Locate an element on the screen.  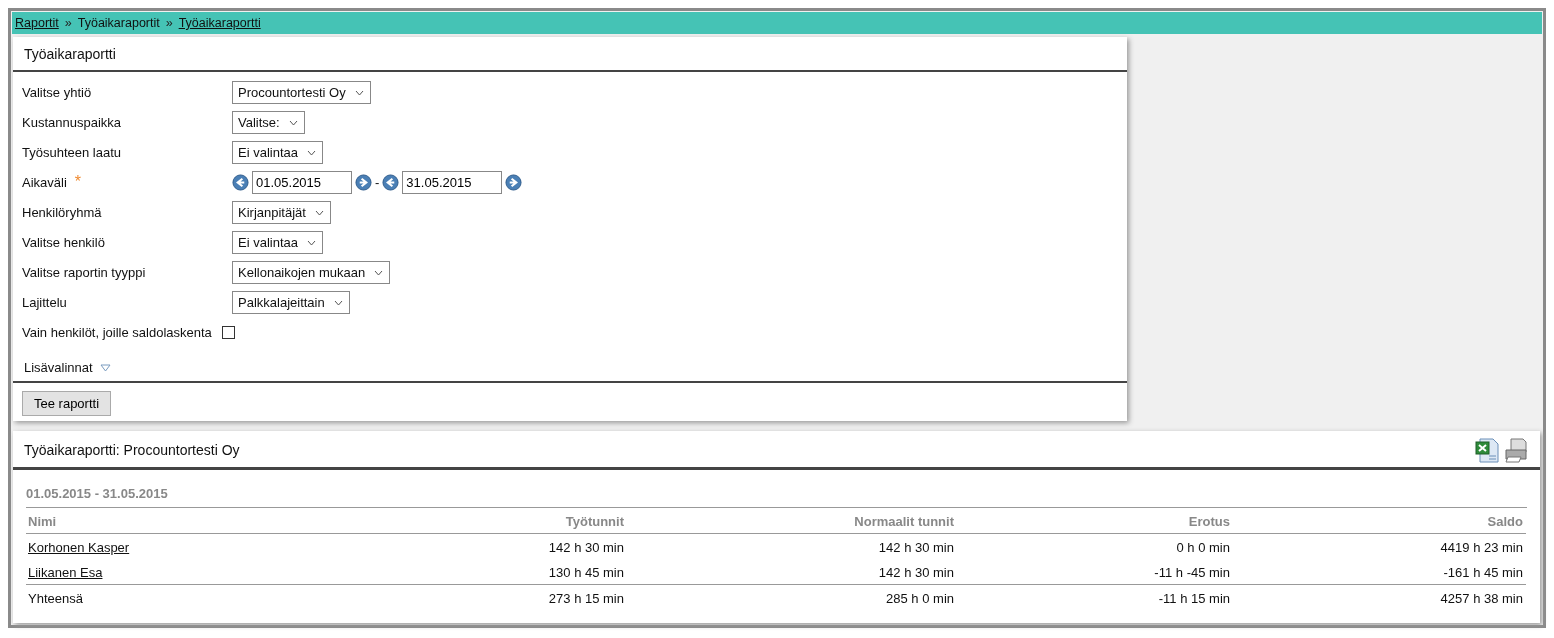
spreadsheet-icon is located at coordinates (1487, 450).